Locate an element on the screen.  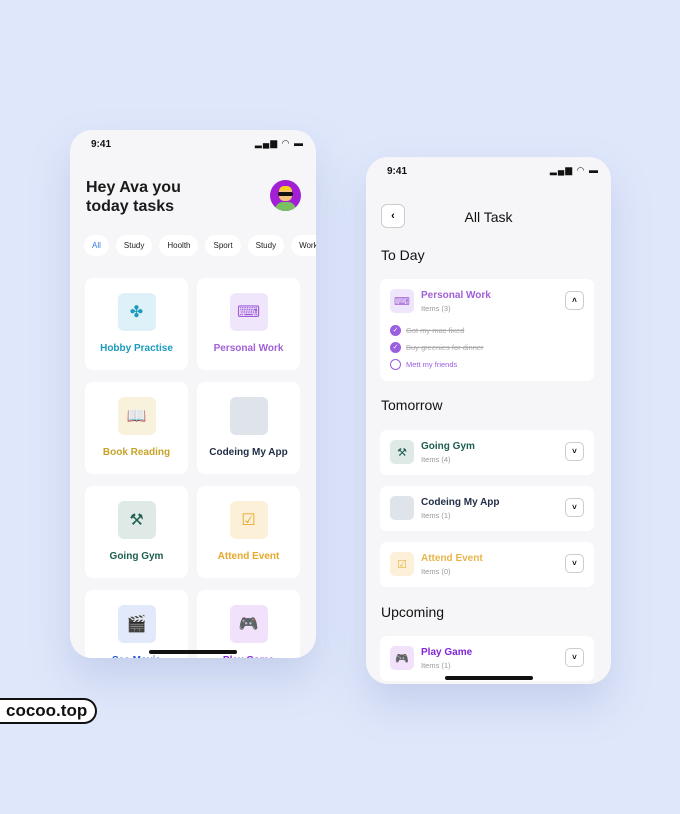
category-card: ☑ Attend Event is located at coordinates (248, 532).